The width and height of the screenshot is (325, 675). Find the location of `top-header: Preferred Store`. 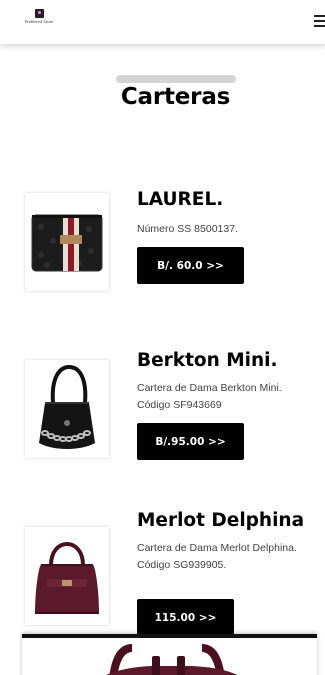

top-header: Preferred Store is located at coordinates (162, 22).